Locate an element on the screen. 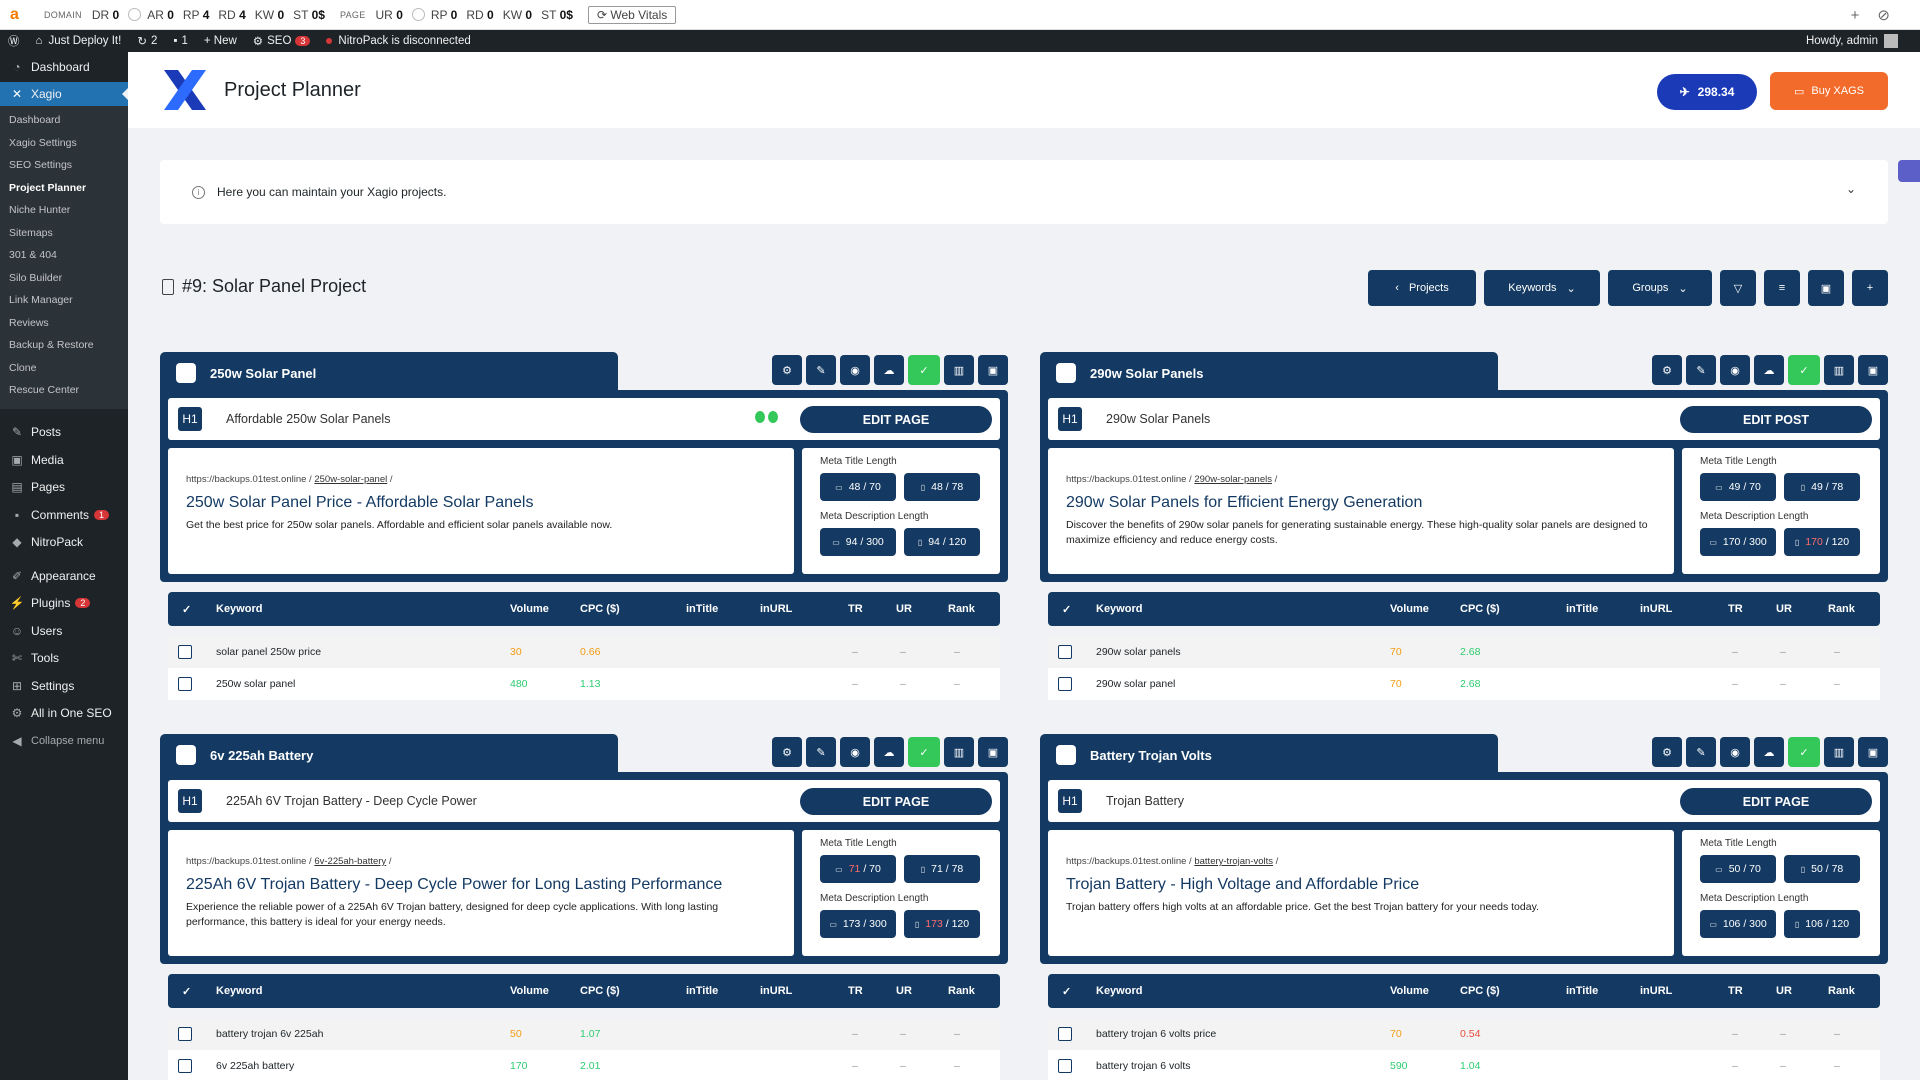  submenu-clone: Clone is located at coordinates (64, 369).